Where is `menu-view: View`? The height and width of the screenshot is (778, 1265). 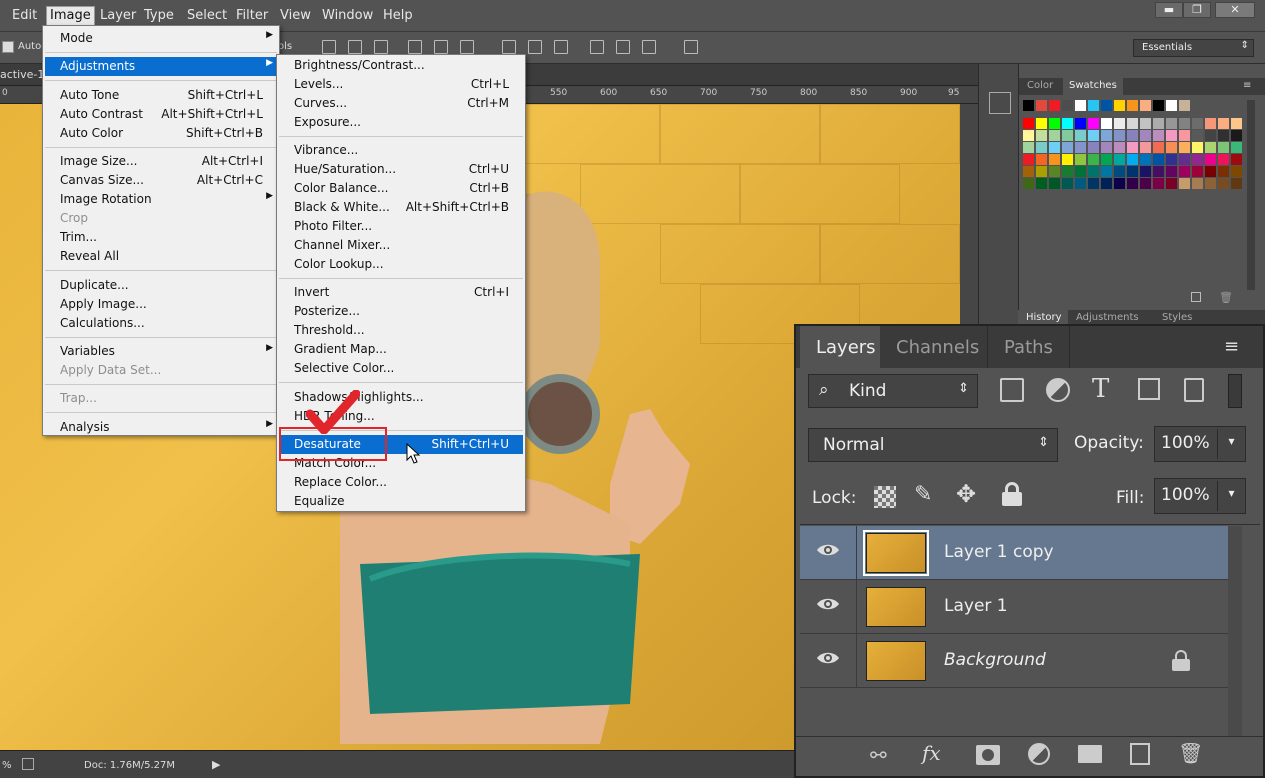 menu-view: View is located at coordinates (295, 15).